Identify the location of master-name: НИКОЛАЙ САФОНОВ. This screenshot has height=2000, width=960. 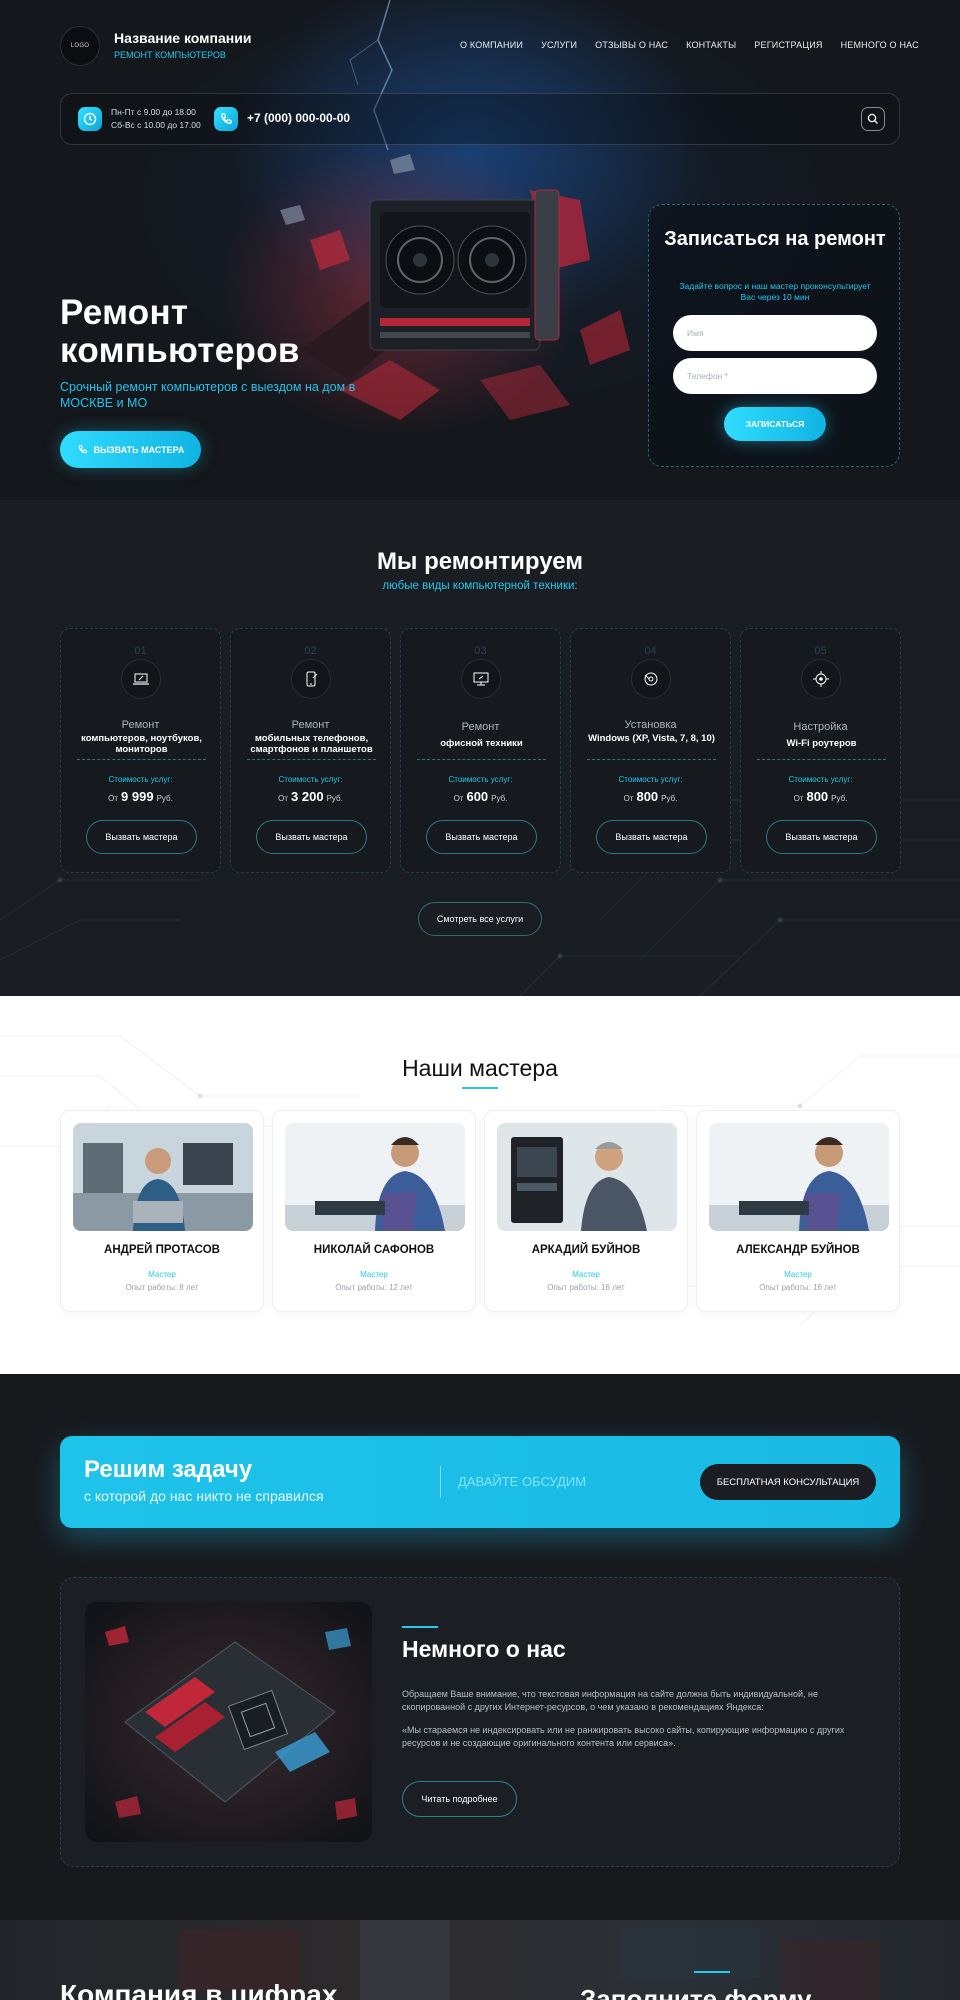
(374, 1250).